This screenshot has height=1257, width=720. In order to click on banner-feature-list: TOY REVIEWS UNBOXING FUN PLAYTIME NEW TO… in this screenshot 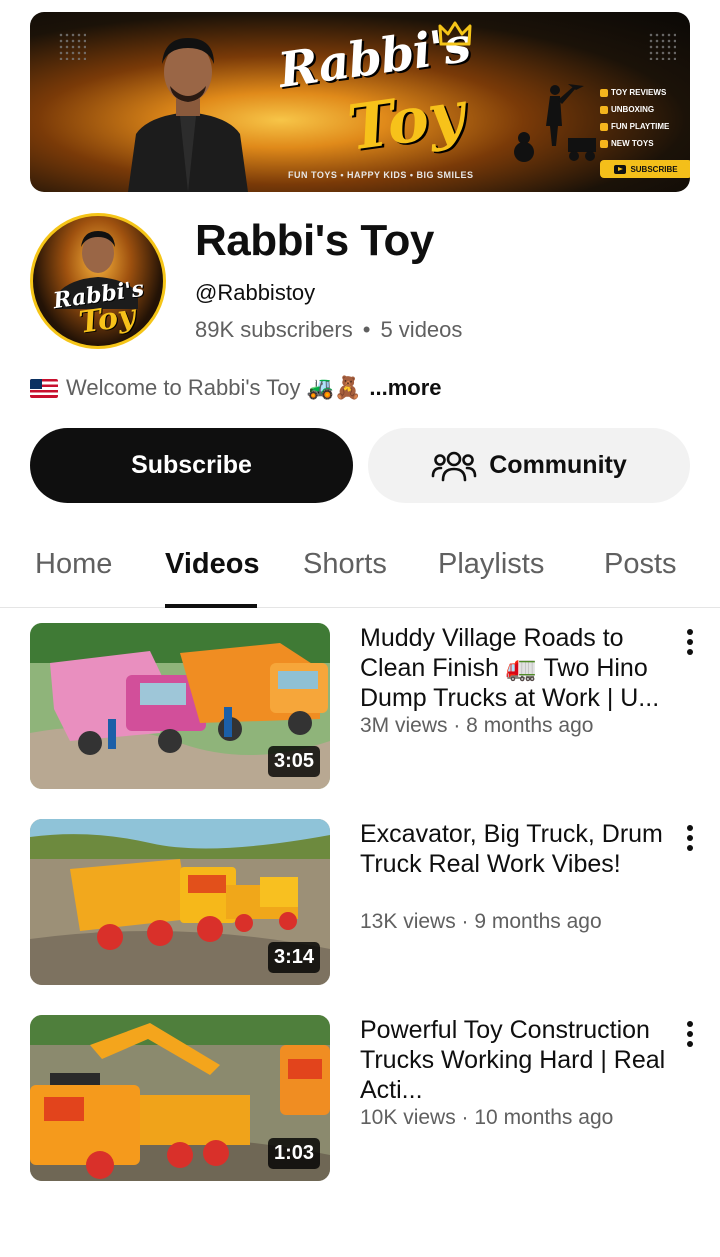, I will do `click(634, 118)`.